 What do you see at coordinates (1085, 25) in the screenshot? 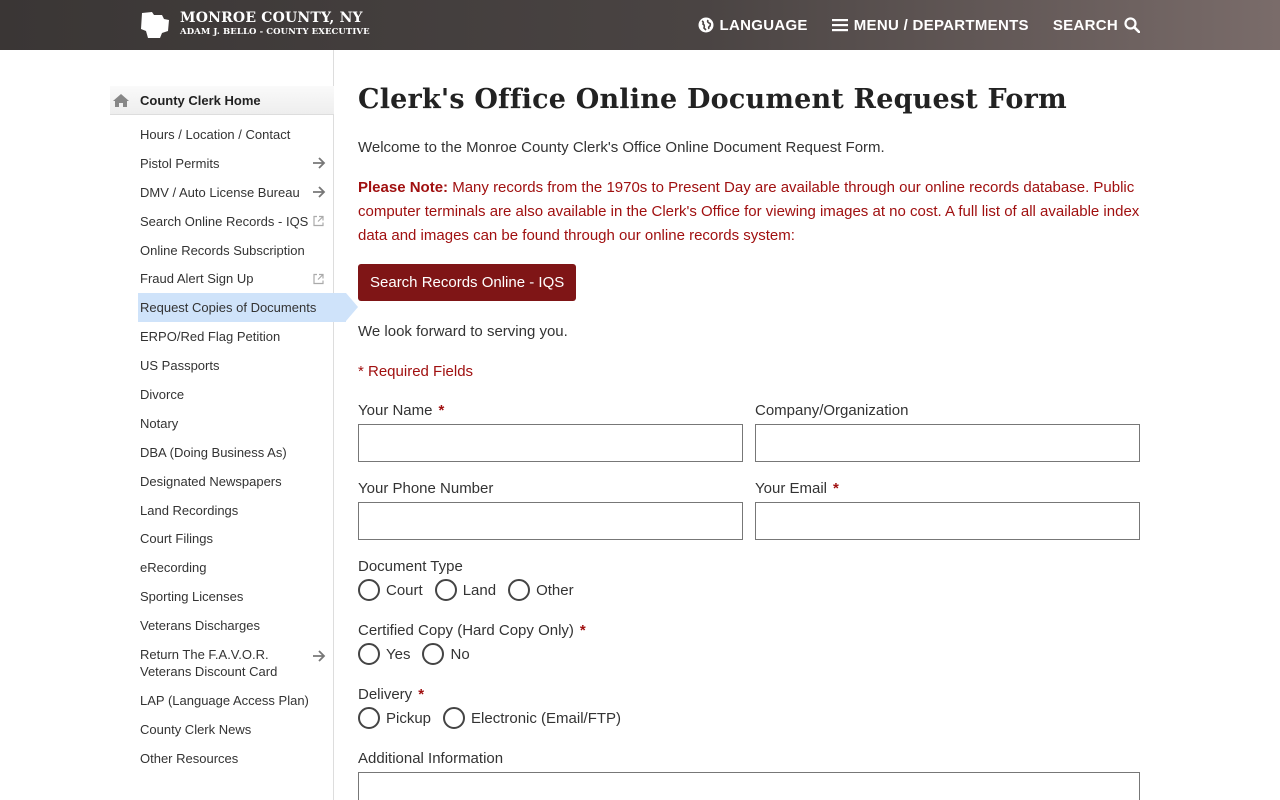
I see `search-label: SEARCH` at bounding box center [1085, 25].